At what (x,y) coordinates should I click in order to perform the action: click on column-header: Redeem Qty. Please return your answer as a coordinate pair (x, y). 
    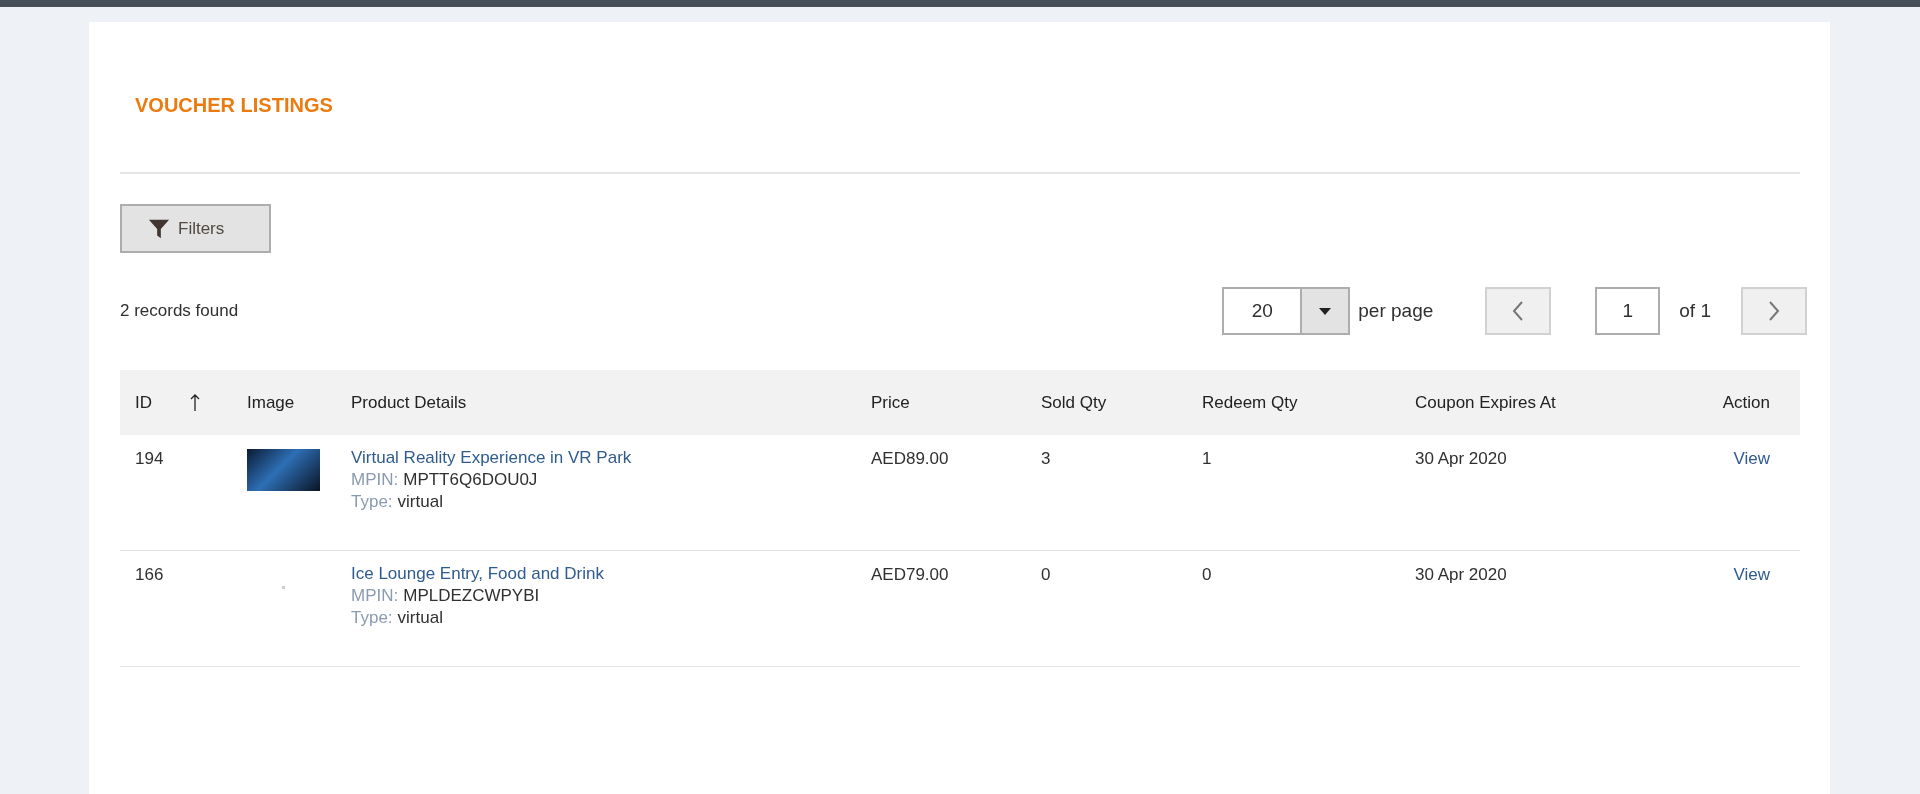
    Looking at the image, I should click on (1250, 402).